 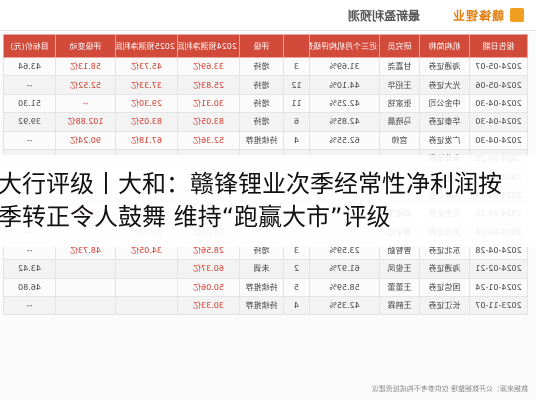 What do you see at coordinates (29, 103) in the screenshot?
I see `table-cell: 51.30` at bounding box center [29, 103].